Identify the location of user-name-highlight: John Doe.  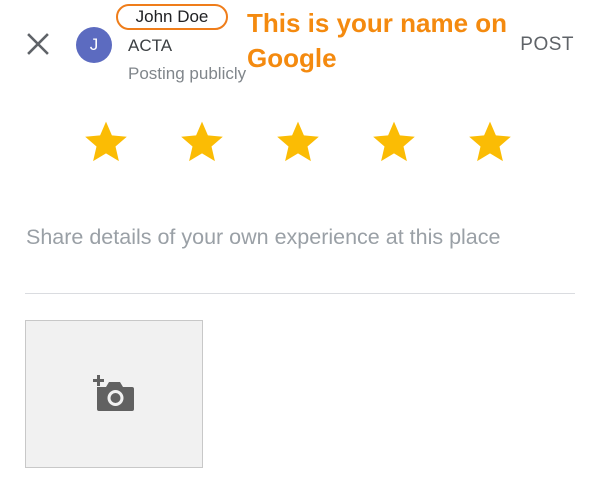
(172, 17).